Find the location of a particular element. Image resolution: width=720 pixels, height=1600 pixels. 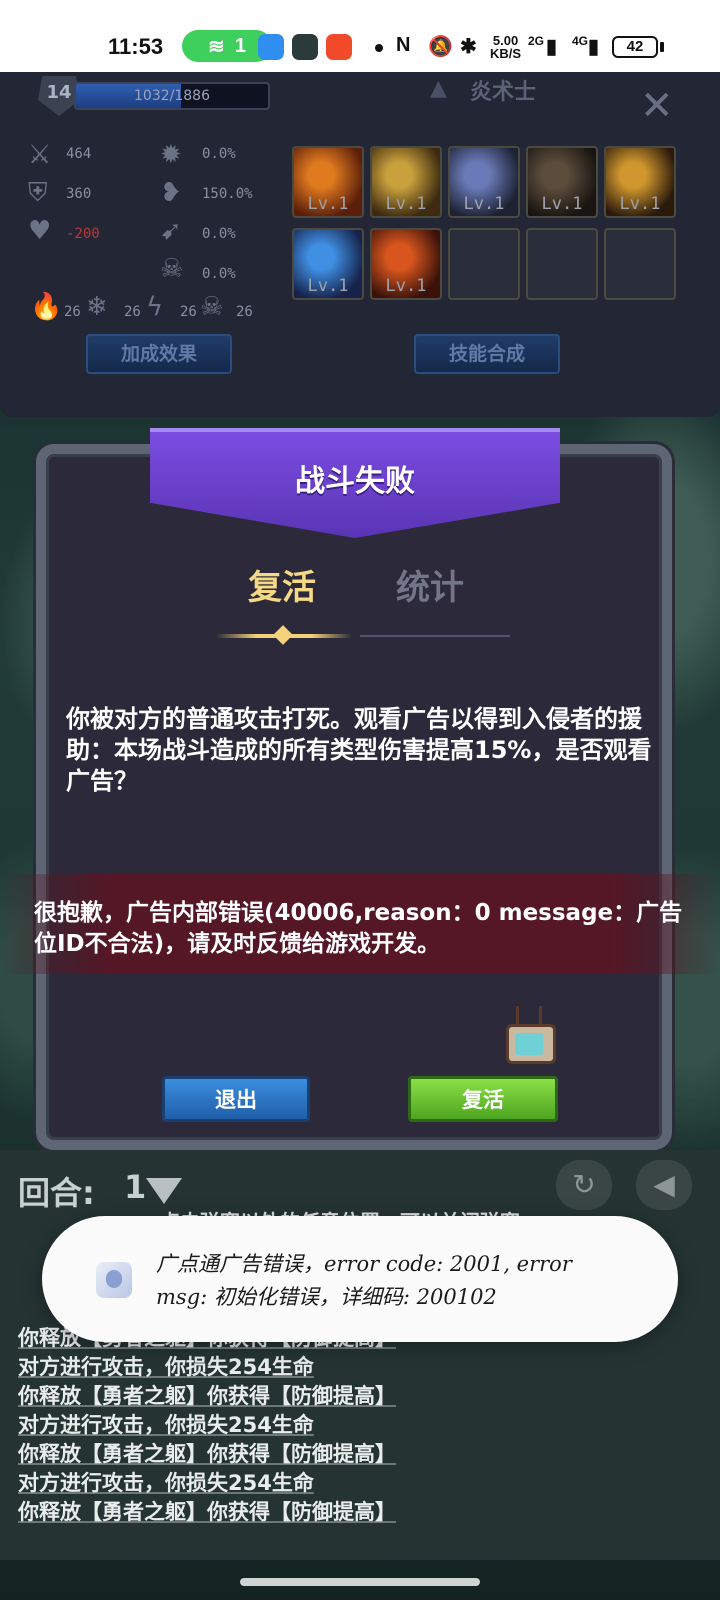

exit-button: 退出 is located at coordinates (236, 1099).